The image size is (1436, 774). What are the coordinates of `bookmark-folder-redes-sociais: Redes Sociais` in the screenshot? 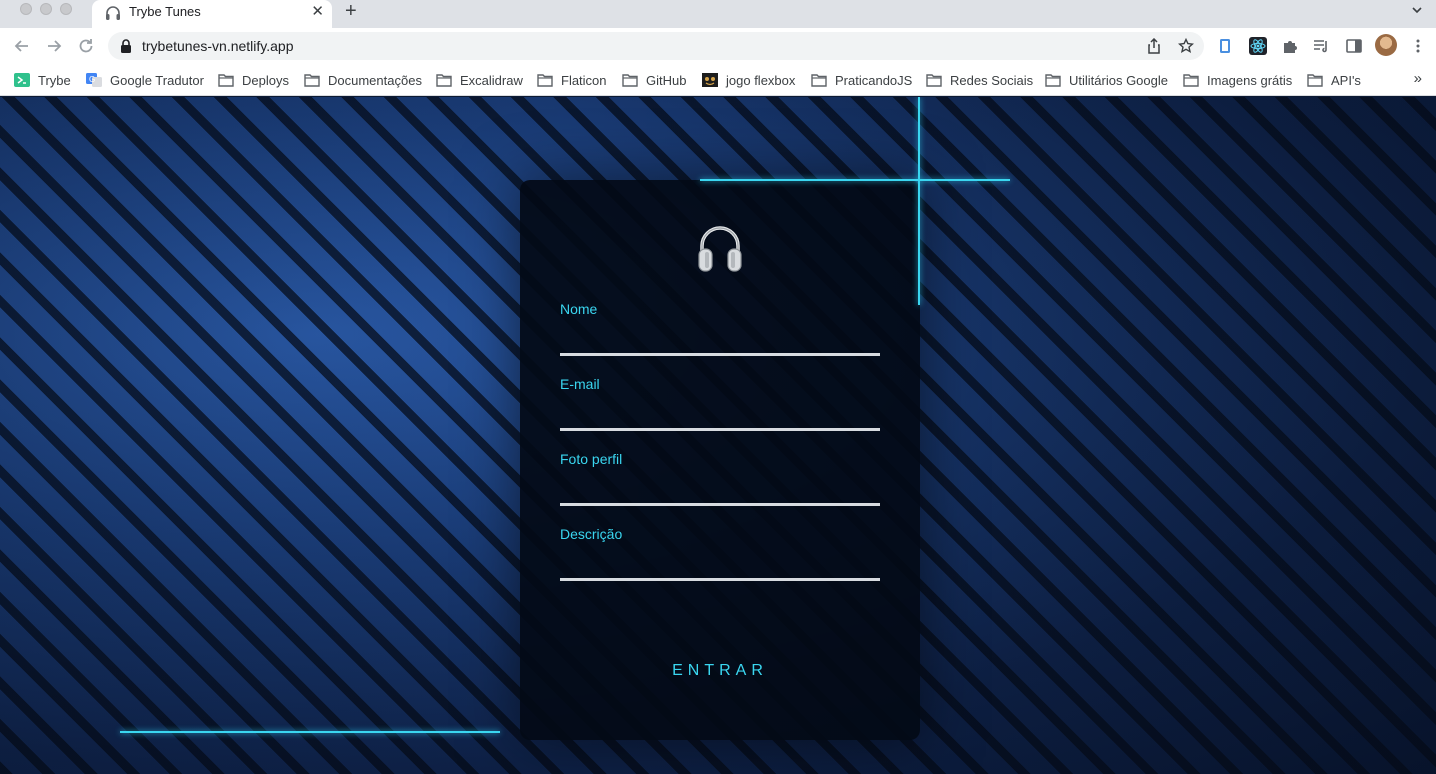 It's located at (979, 80).